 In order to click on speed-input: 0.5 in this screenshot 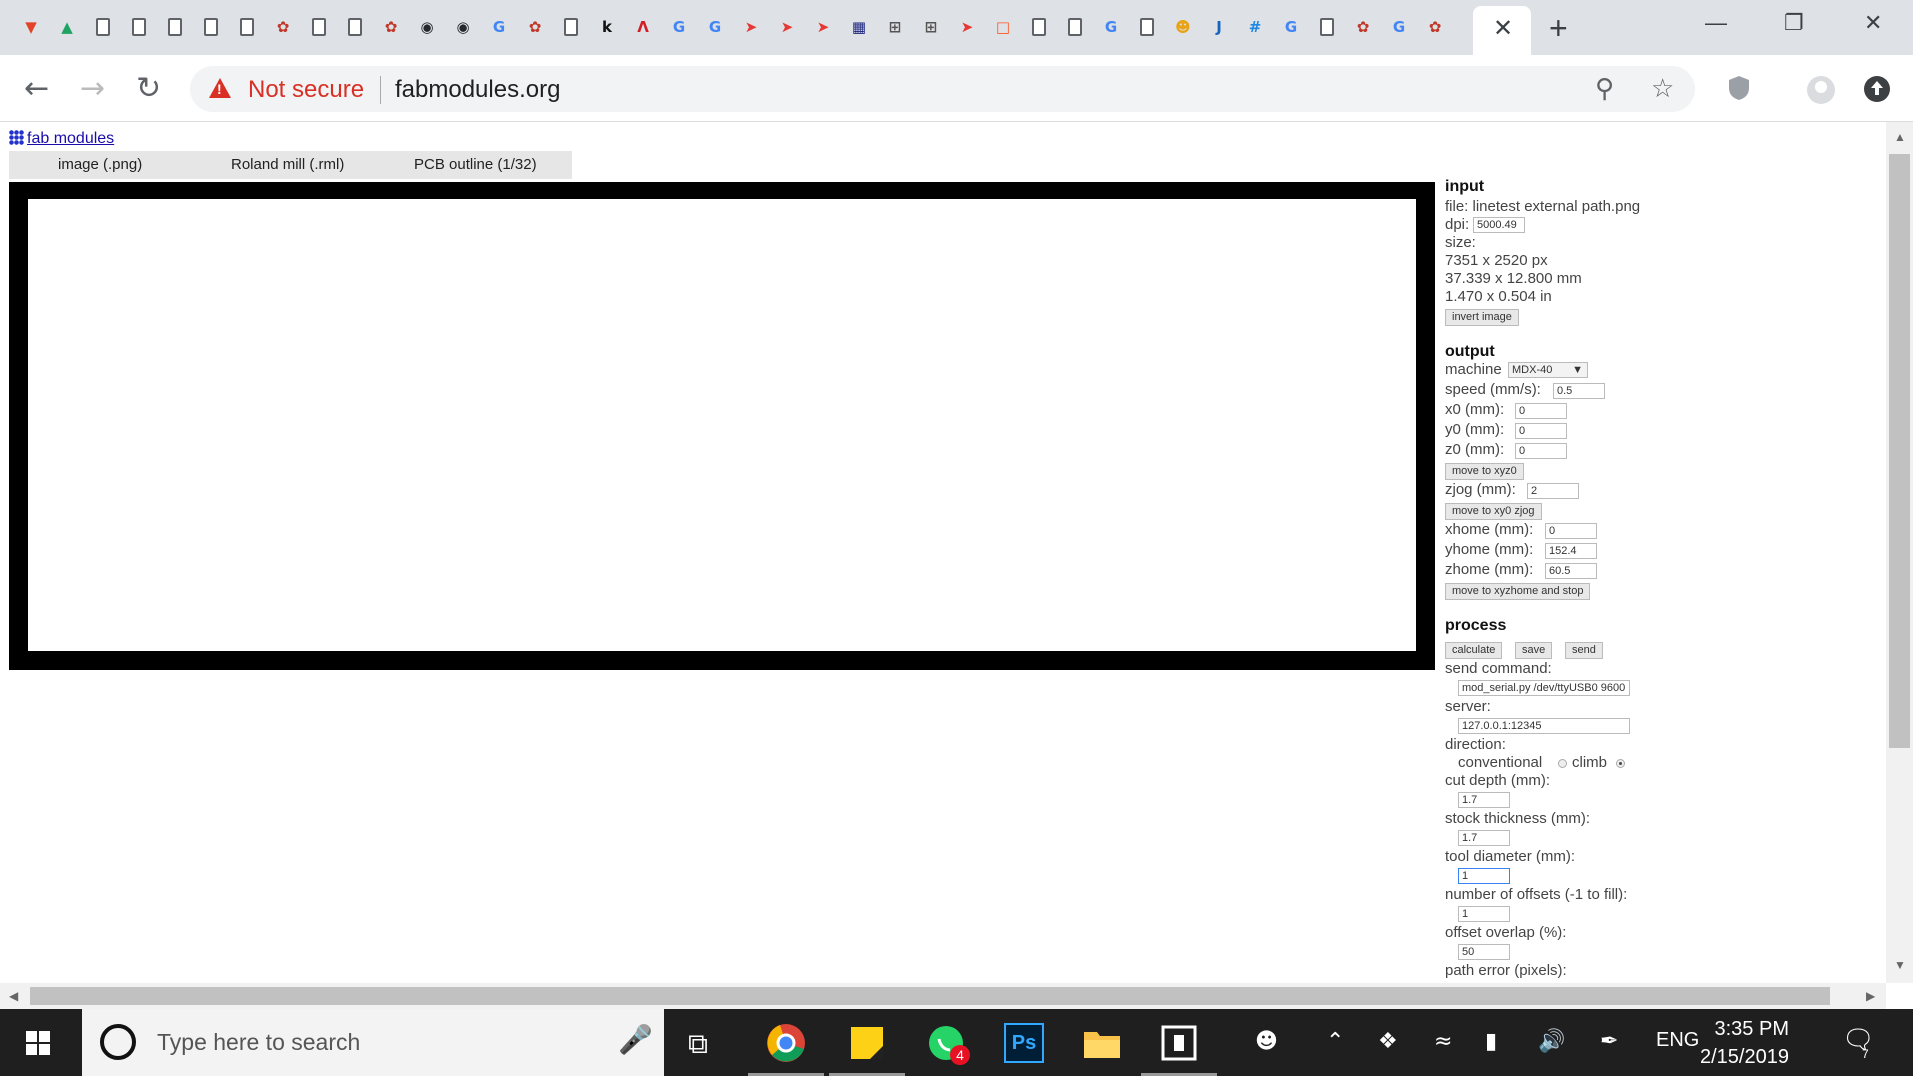, I will do `click(1579, 391)`.